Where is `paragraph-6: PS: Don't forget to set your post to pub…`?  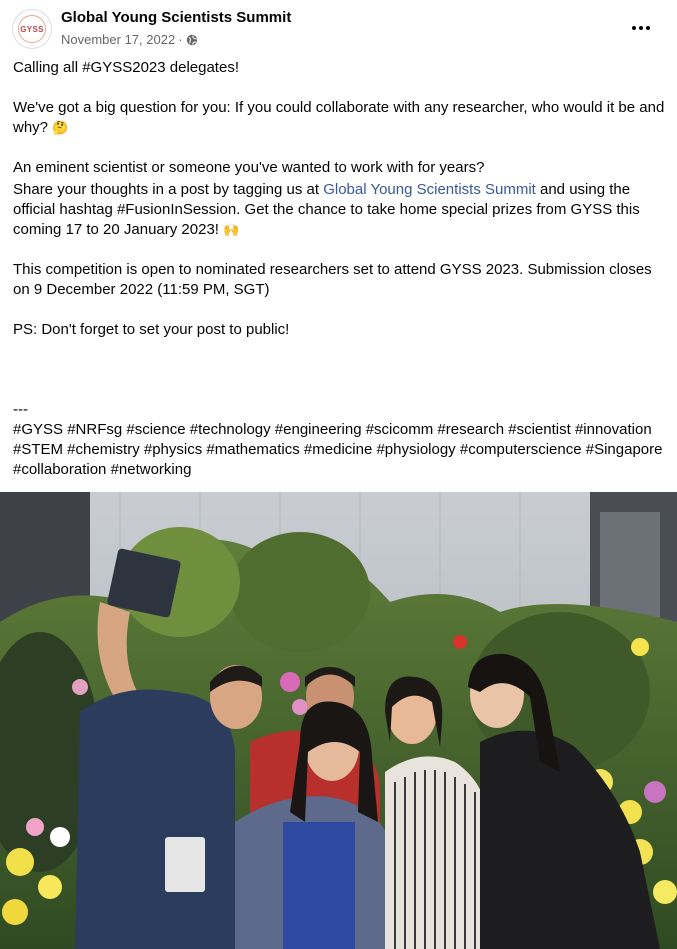 paragraph-6: PS: Don't forget to set your post to pub… is located at coordinates (151, 329).